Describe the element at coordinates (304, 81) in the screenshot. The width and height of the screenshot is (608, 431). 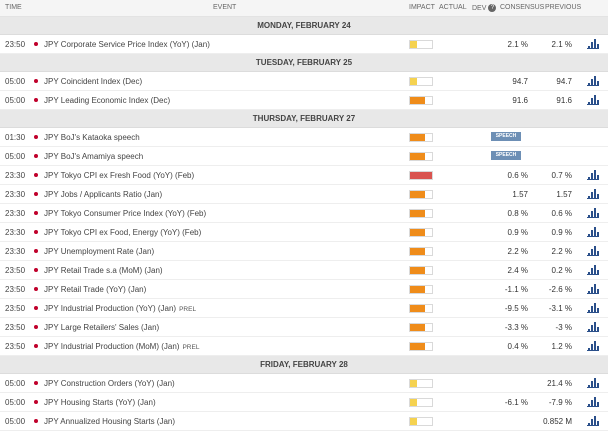
I see `event-row: 05:00 JPY Coincident Index (Dec) 94.7 94.7` at that location.